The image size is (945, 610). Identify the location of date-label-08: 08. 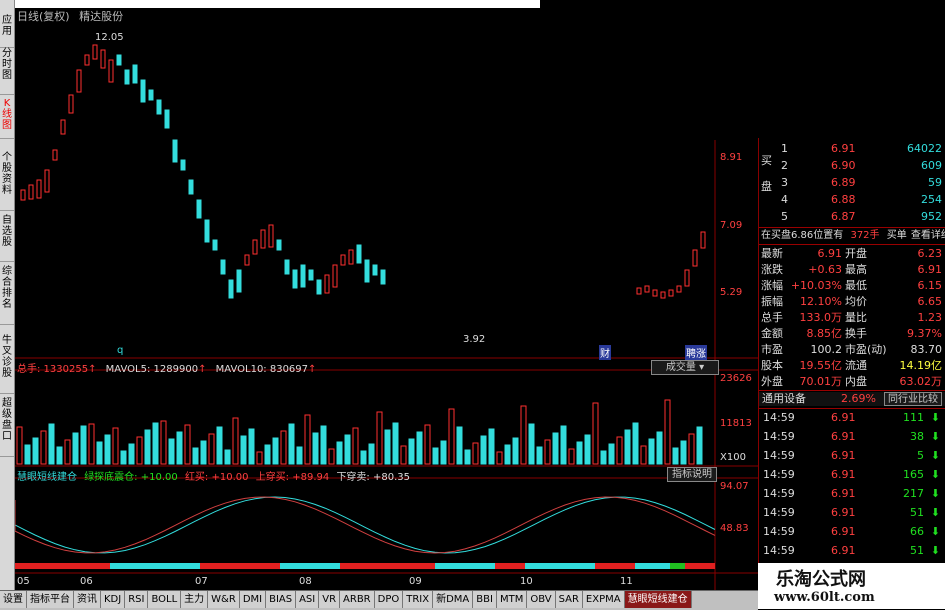
(305, 581).